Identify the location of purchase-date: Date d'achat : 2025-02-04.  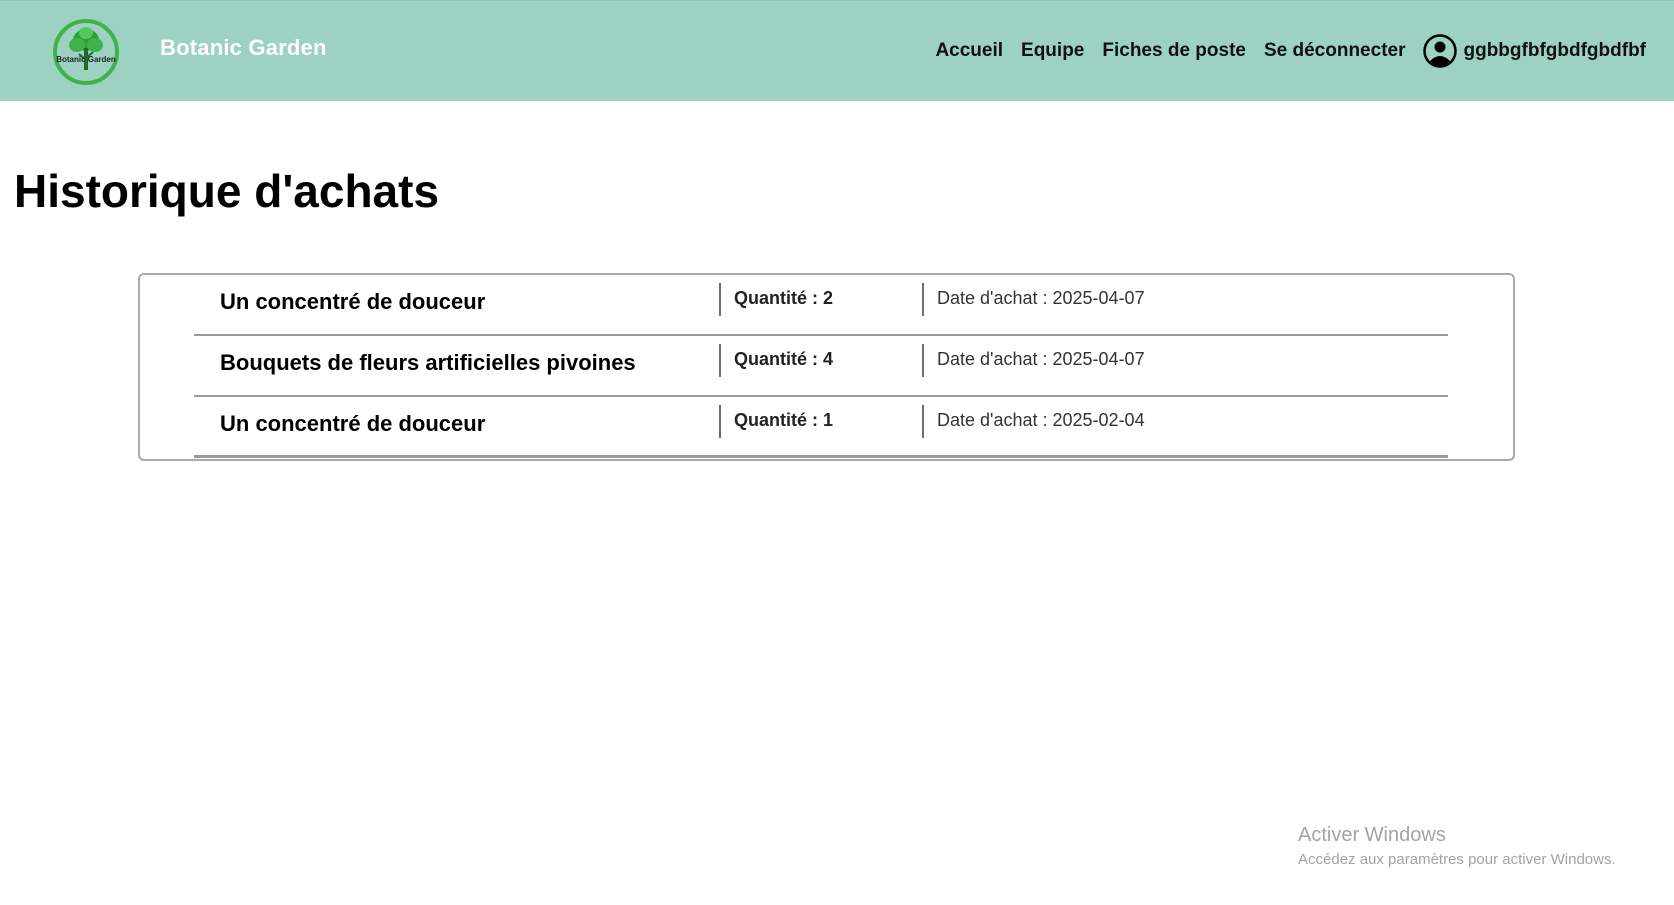
(1041, 420).